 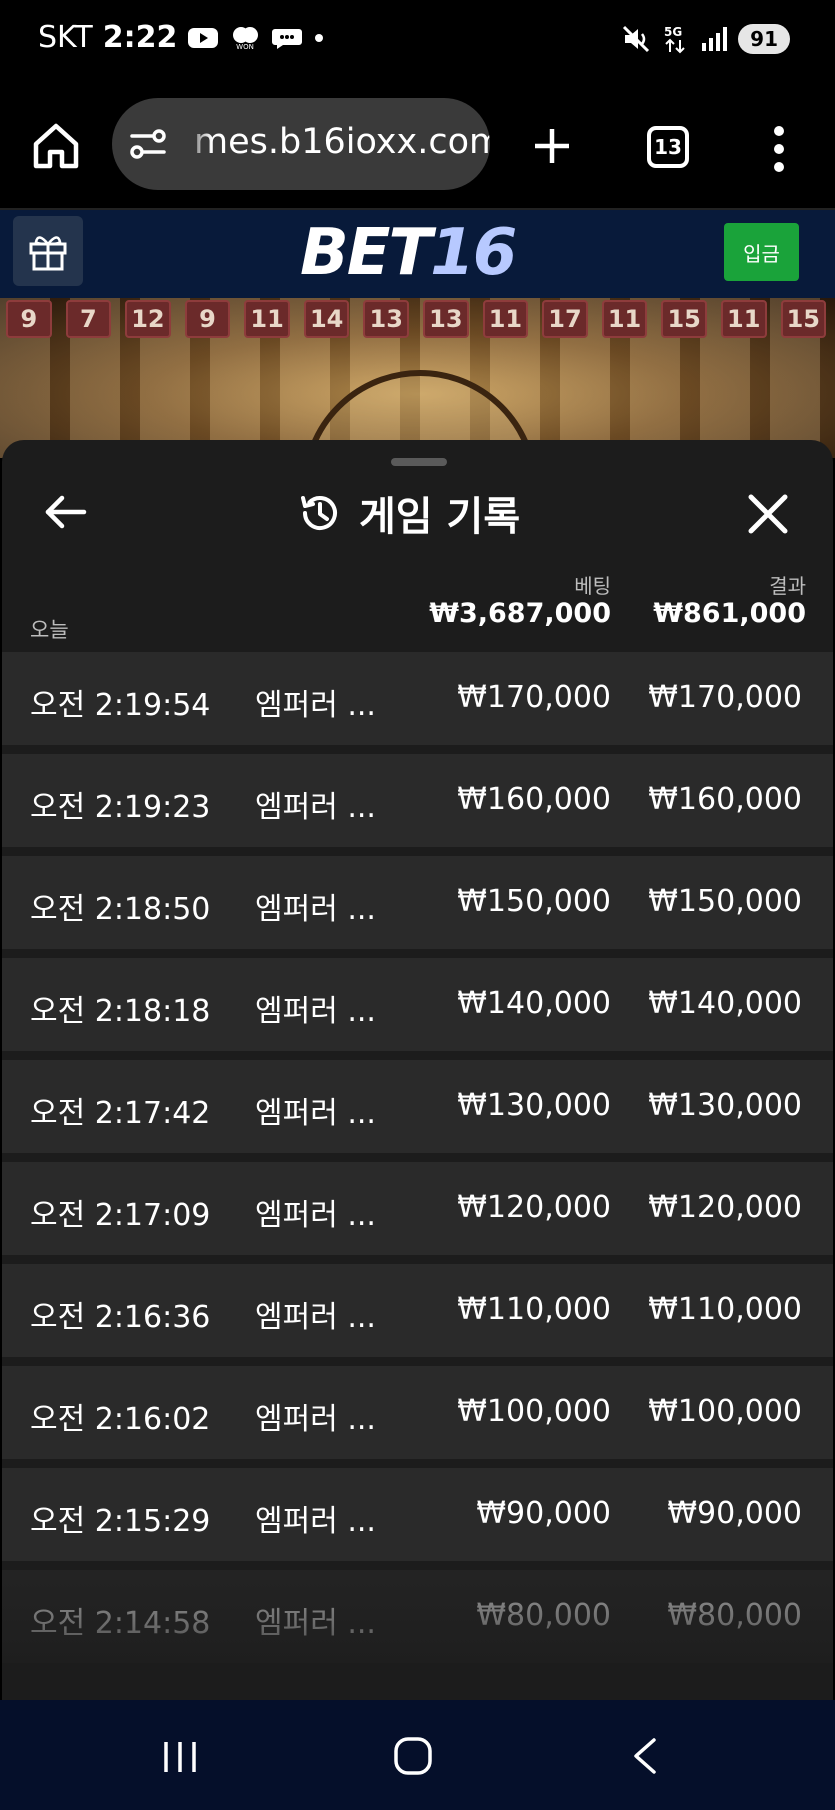 I want to click on svg-text: 5G, so click(x=673, y=32).